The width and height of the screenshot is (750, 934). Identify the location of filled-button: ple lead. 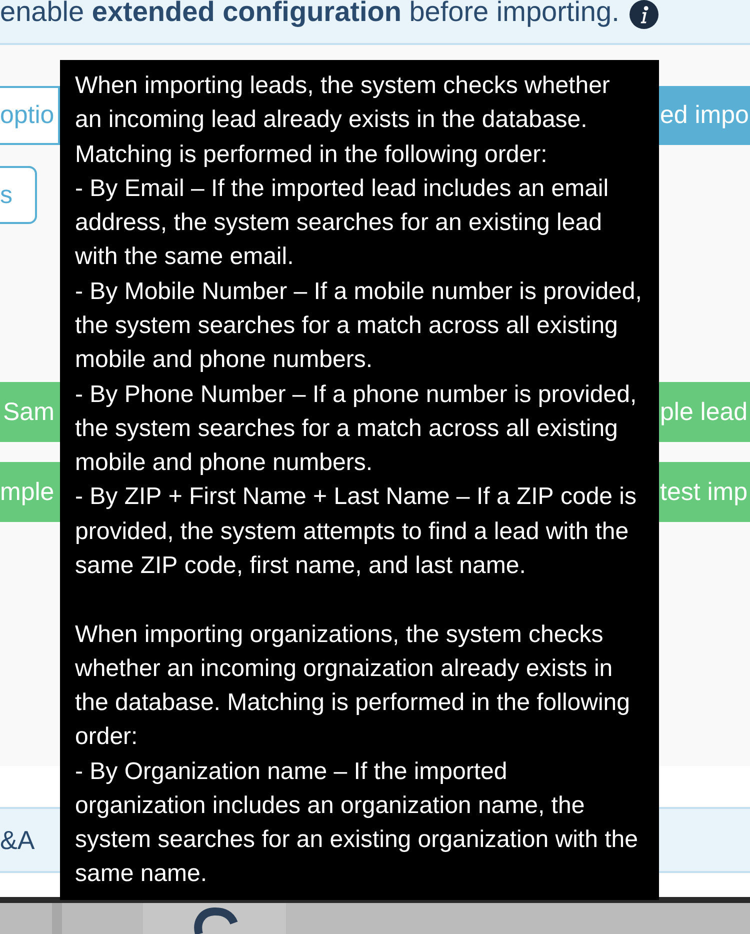
(704, 412).